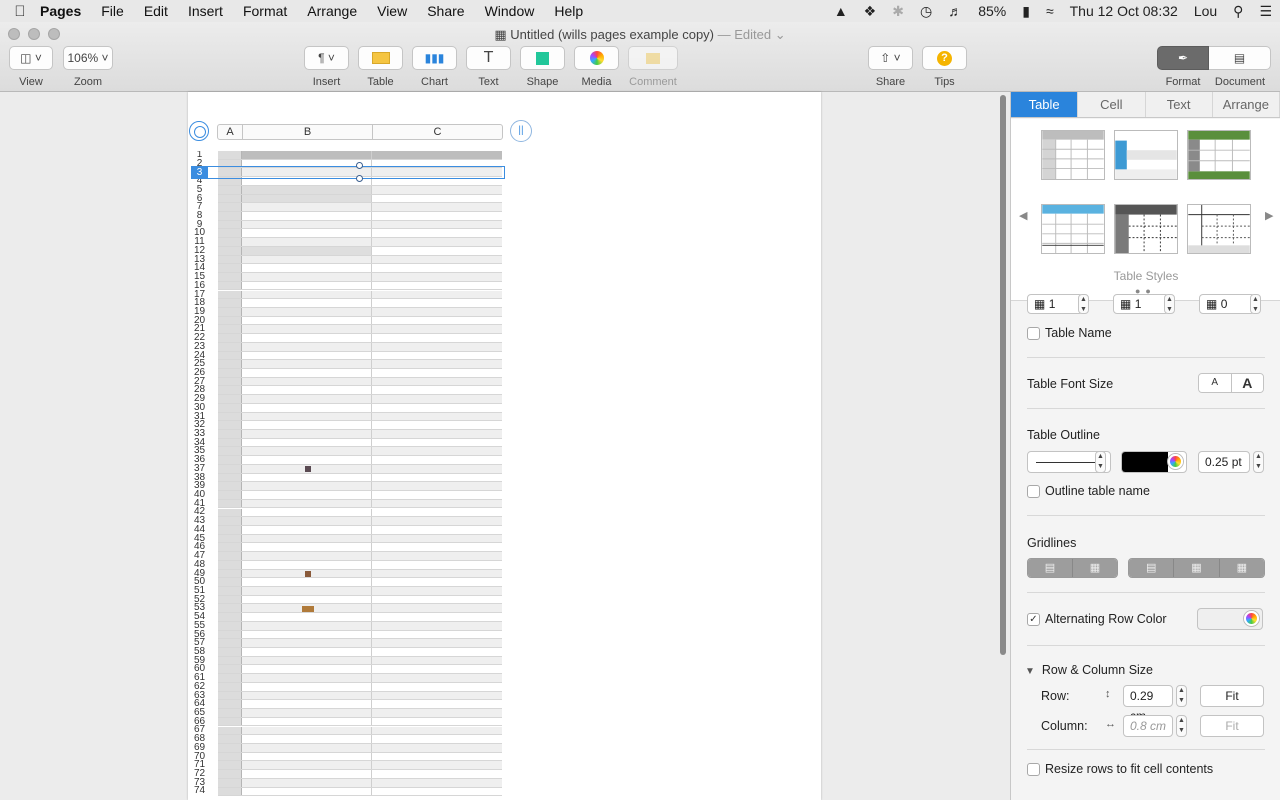 The image size is (1280, 800). What do you see at coordinates (88, 58) in the screenshot?
I see `zoom-button: 106% ˅` at bounding box center [88, 58].